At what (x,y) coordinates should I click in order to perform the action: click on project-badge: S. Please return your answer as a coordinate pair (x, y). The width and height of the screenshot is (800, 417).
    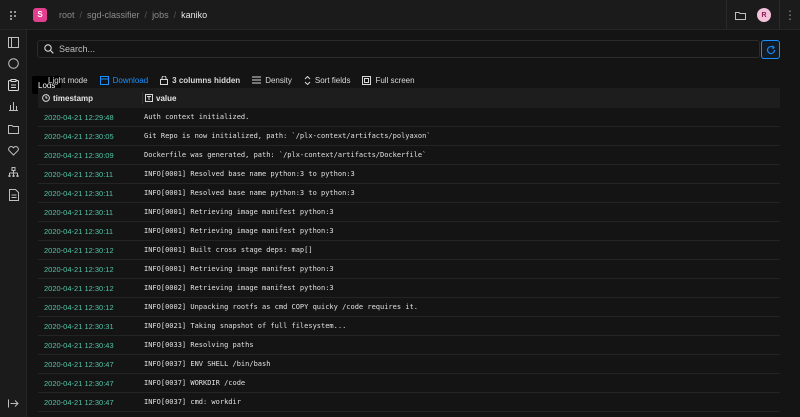
    Looking at the image, I should click on (40, 14).